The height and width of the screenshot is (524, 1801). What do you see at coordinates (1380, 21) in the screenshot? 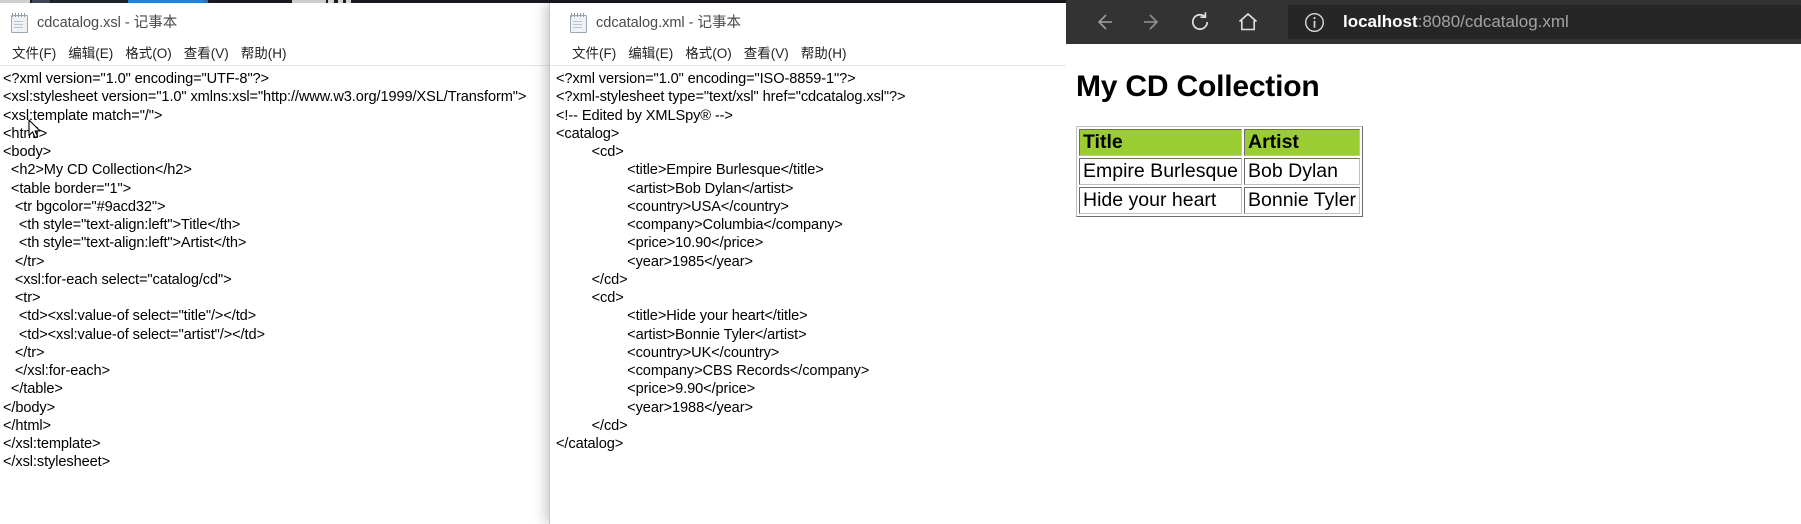
I see `address-host: localhost` at bounding box center [1380, 21].